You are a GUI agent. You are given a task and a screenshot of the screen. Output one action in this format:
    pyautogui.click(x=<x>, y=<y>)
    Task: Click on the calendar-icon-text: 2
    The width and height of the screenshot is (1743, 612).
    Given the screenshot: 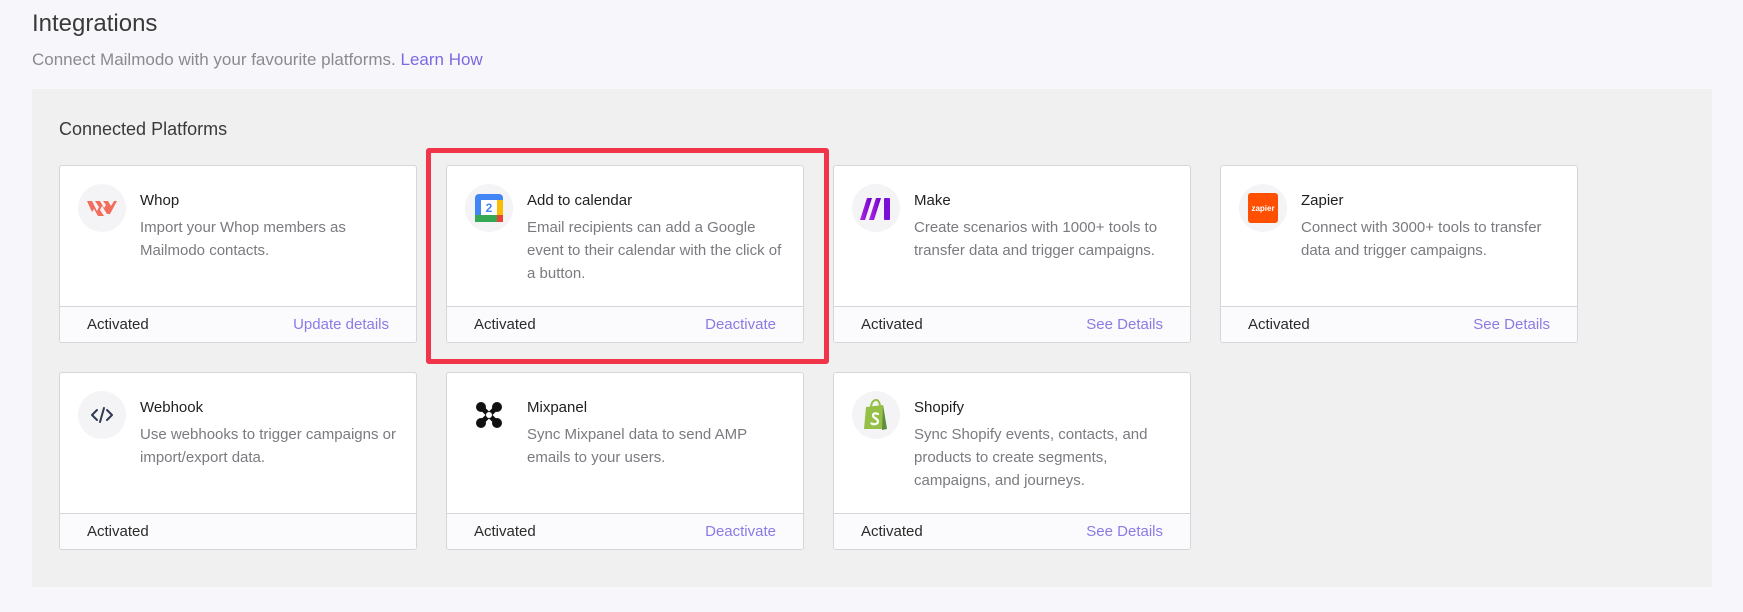 What is the action you would take?
    pyautogui.click(x=489, y=208)
    